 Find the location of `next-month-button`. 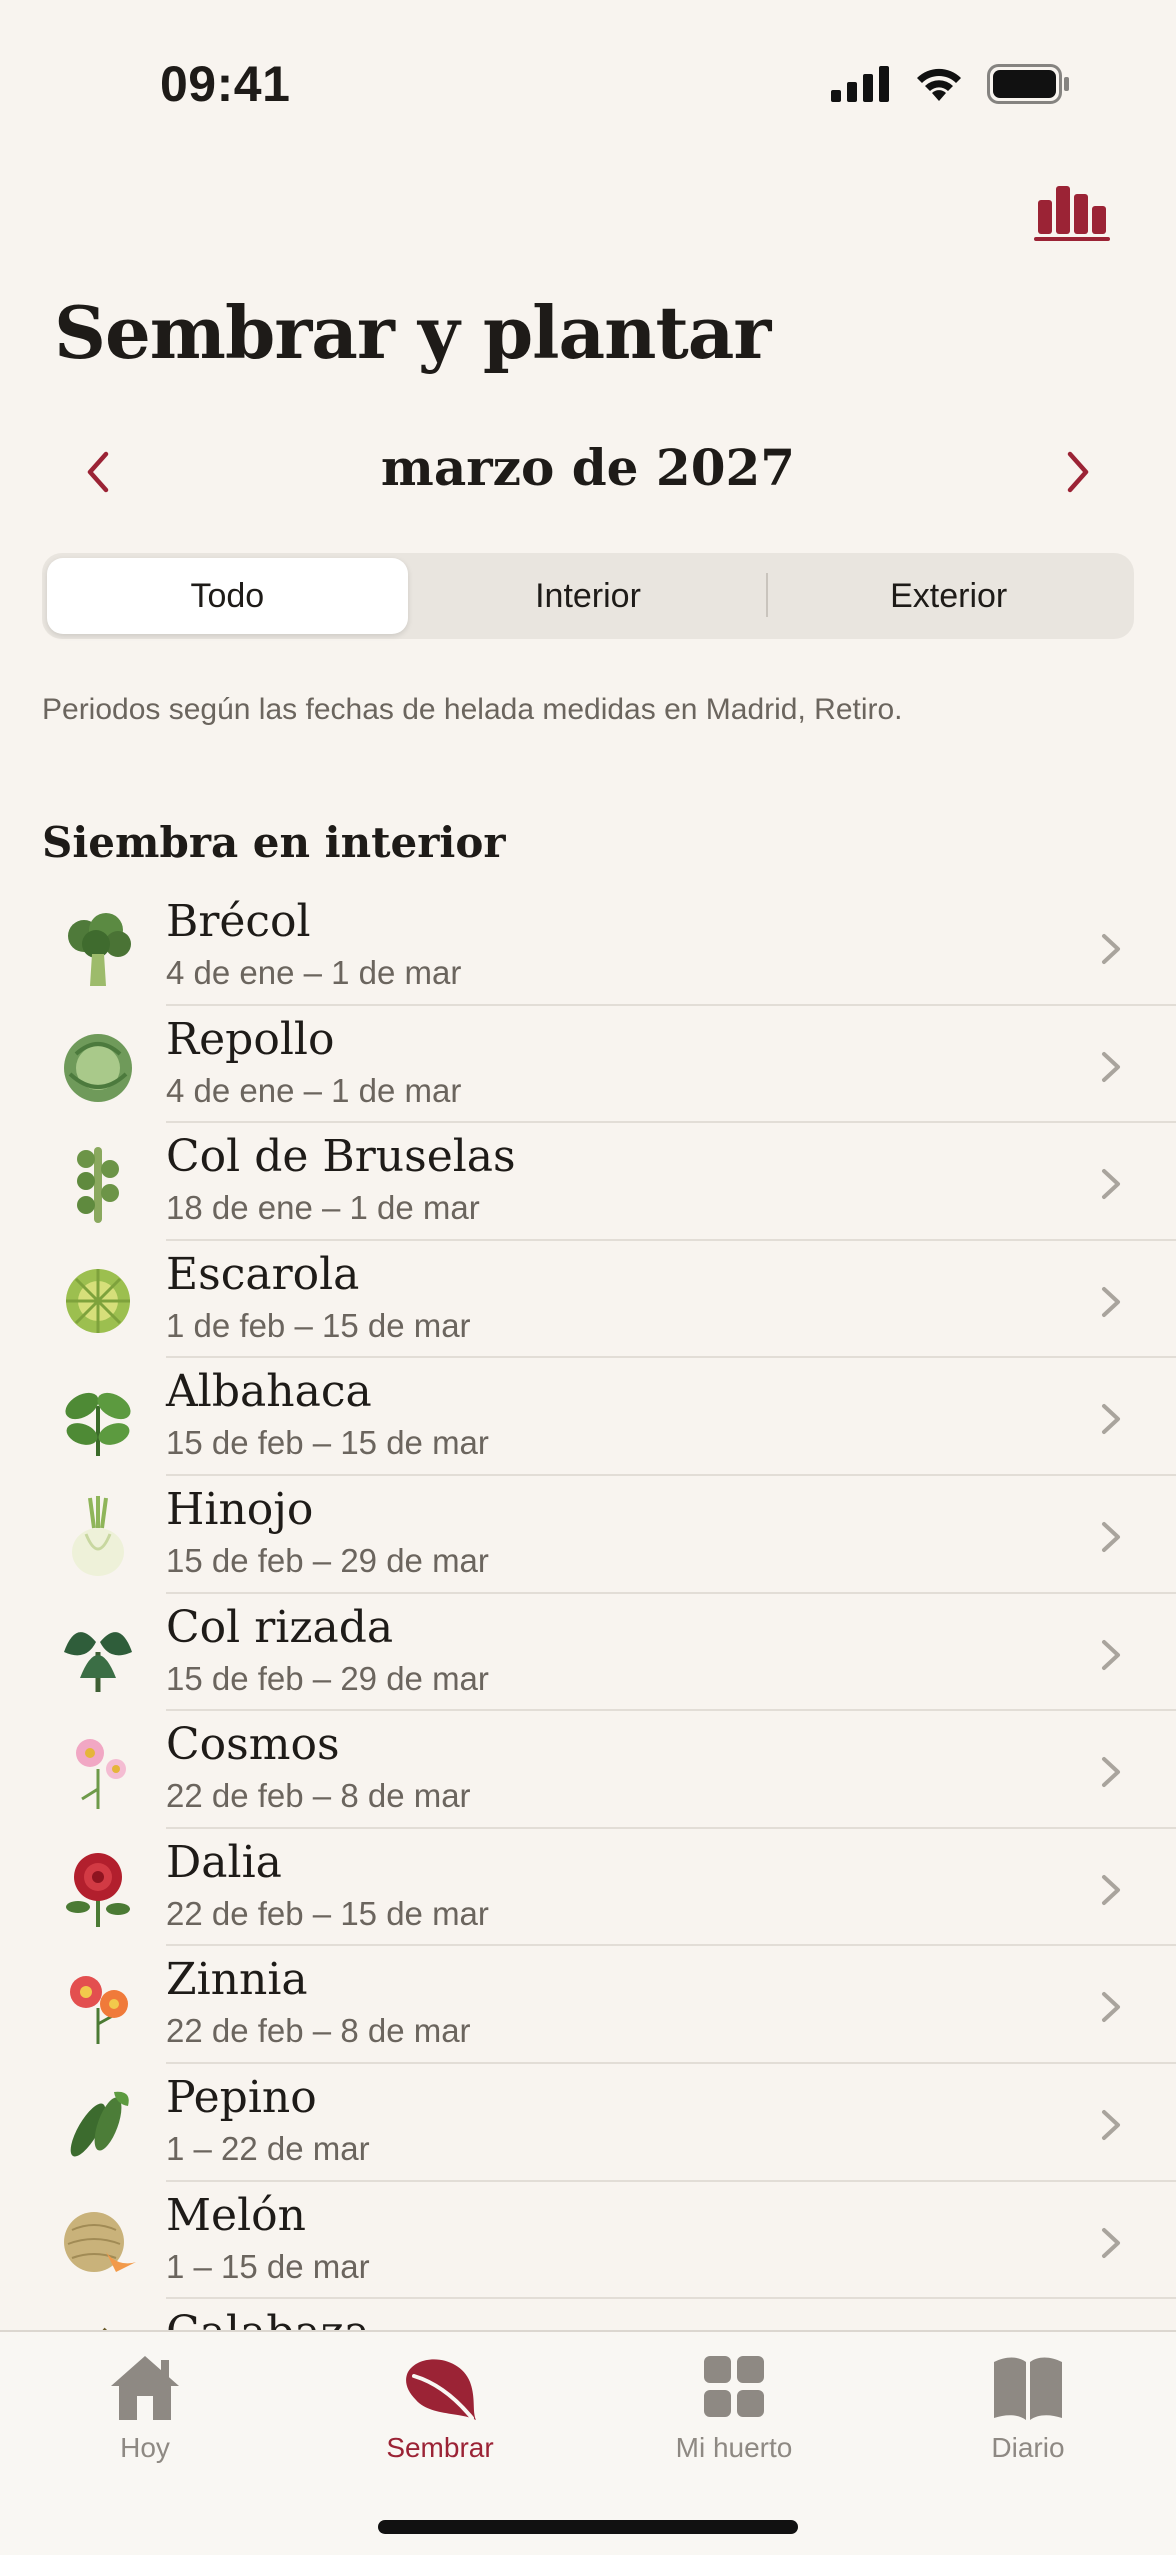

next-month-button is located at coordinates (1076, 472).